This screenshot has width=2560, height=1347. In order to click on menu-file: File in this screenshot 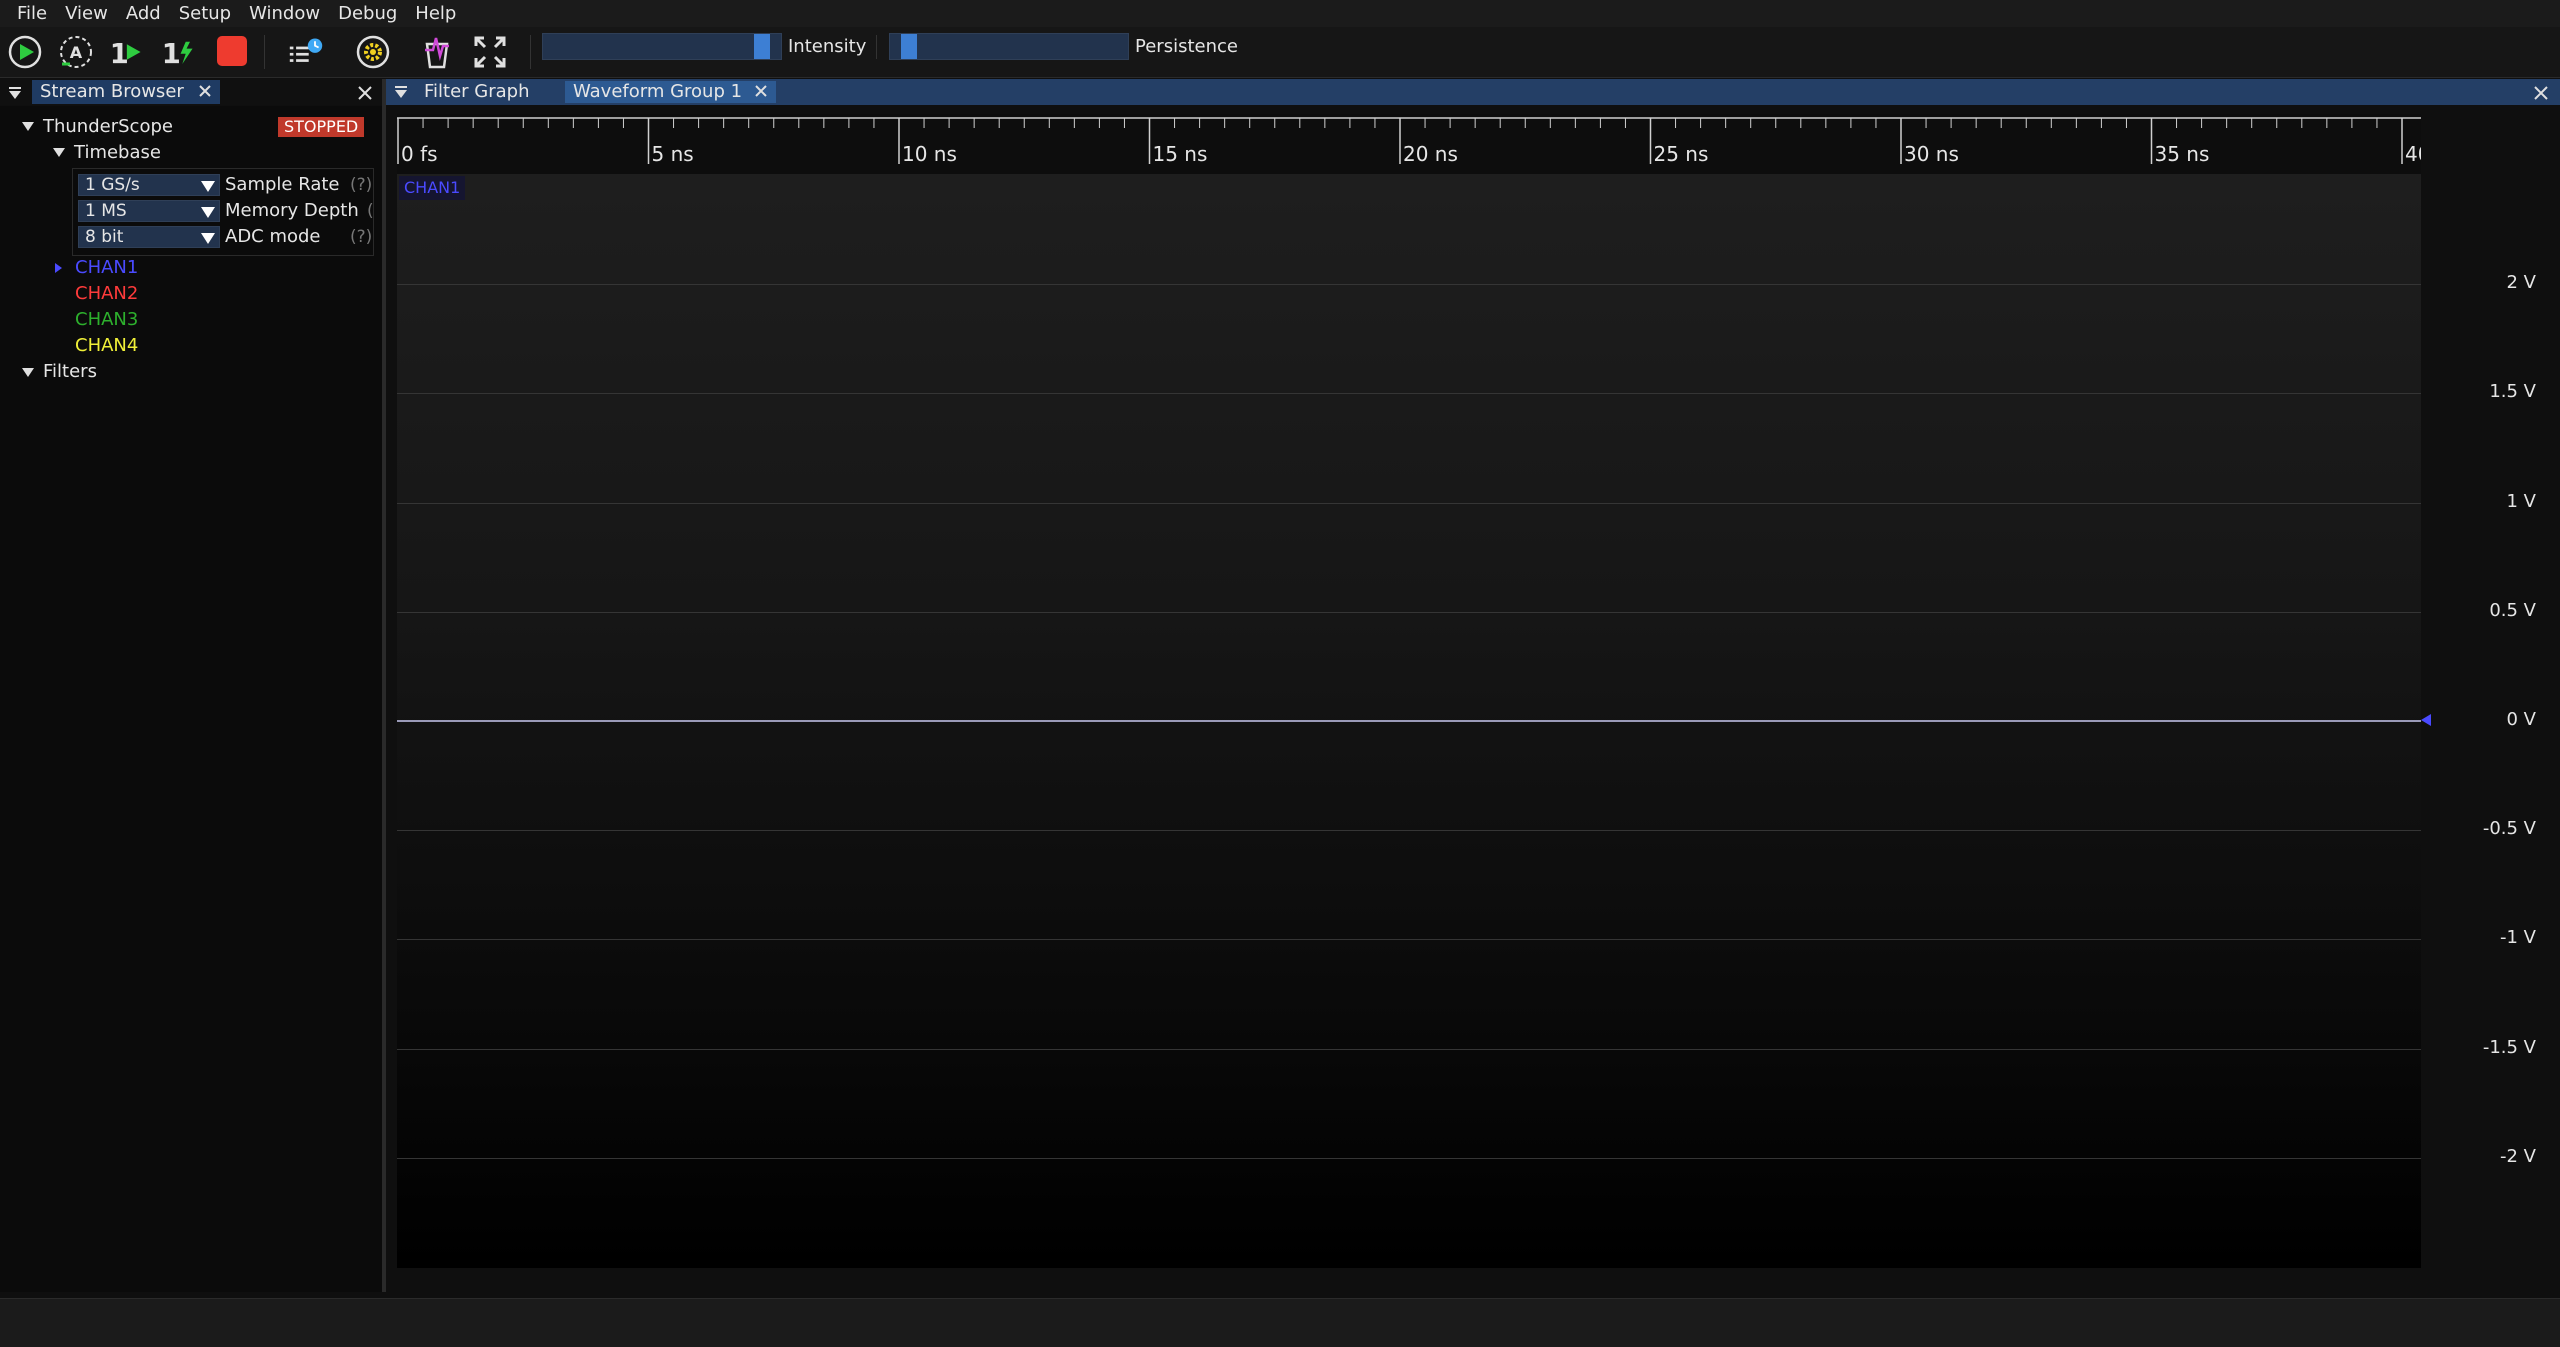, I will do `click(28, 13)`.